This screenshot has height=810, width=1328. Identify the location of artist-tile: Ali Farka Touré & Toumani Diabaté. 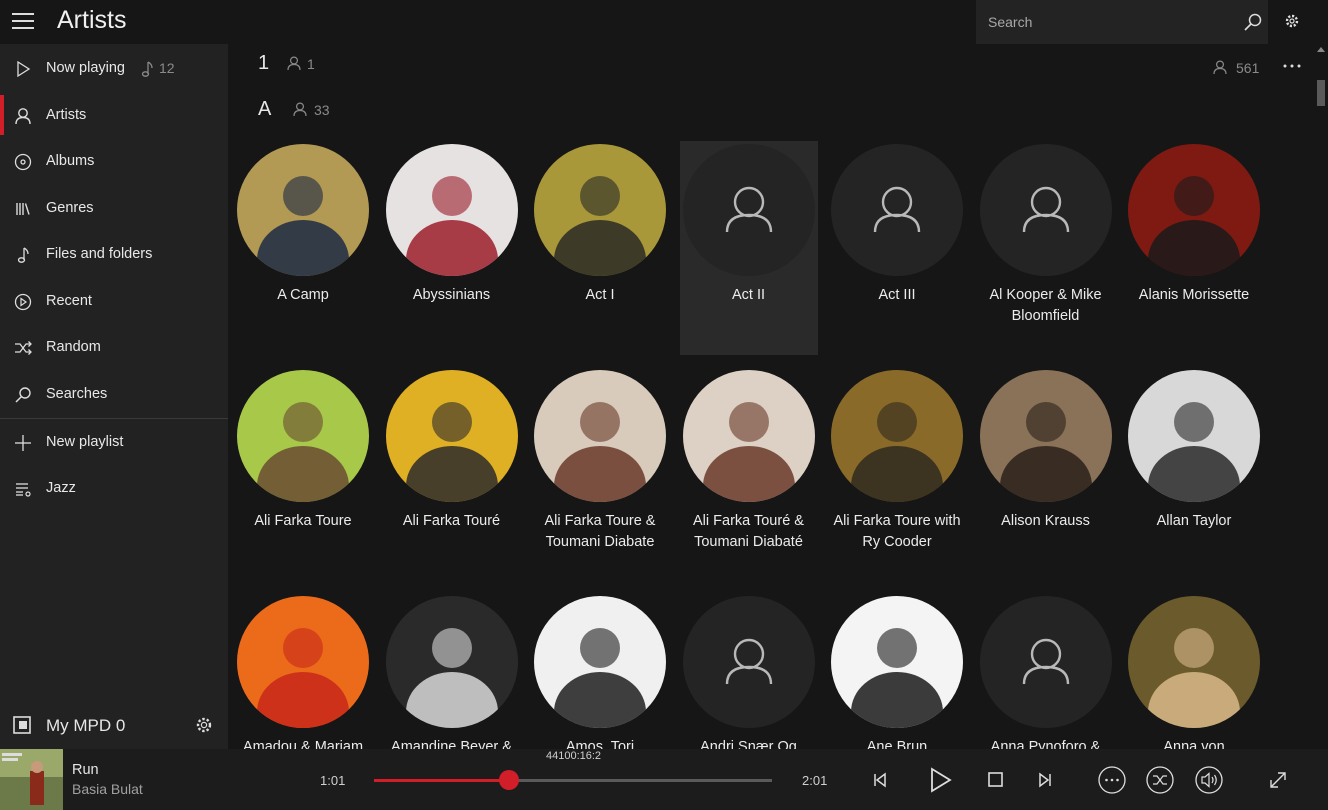
(749, 474).